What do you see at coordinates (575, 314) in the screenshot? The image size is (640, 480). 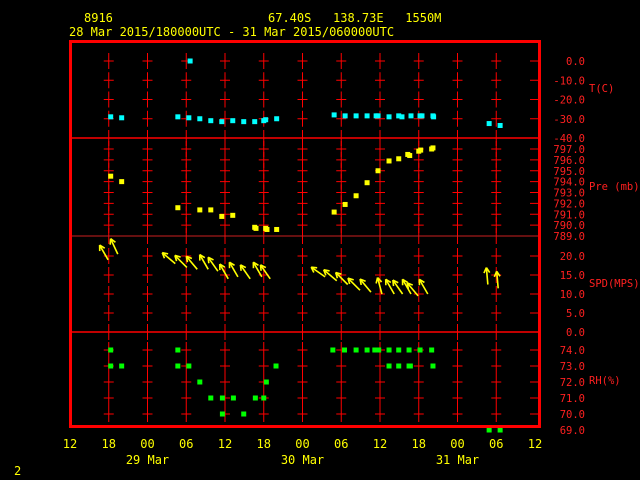 I see `wind-tick-label: 5.0` at bounding box center [575, 314].